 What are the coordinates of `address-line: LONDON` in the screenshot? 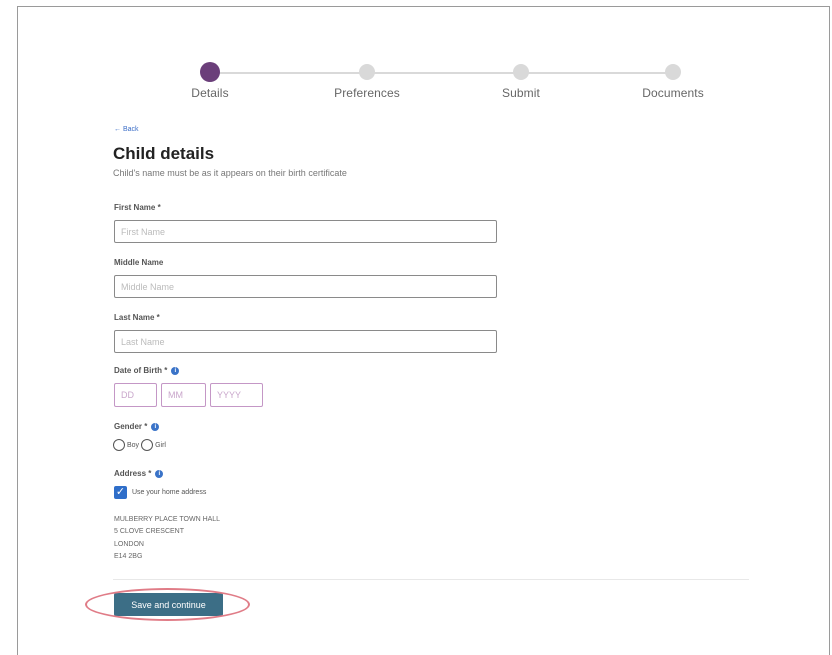 It's located at (129, 544).